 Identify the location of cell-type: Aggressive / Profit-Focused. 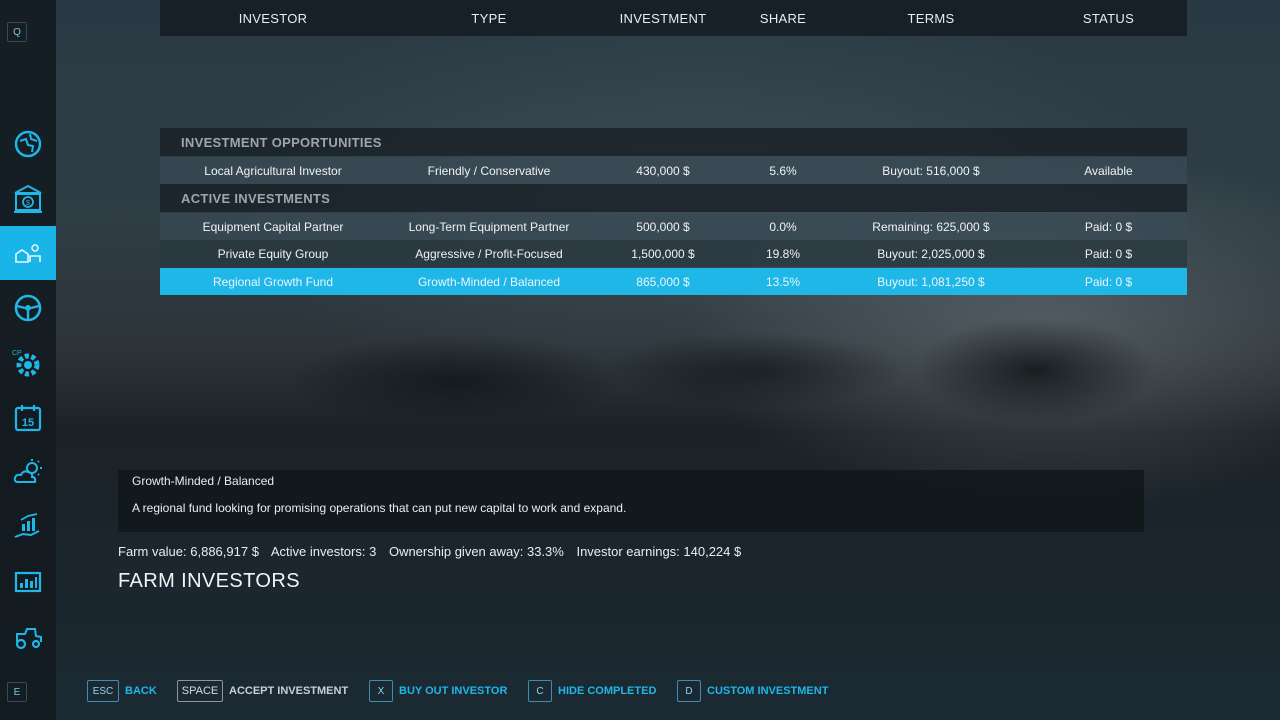
(489, 253).